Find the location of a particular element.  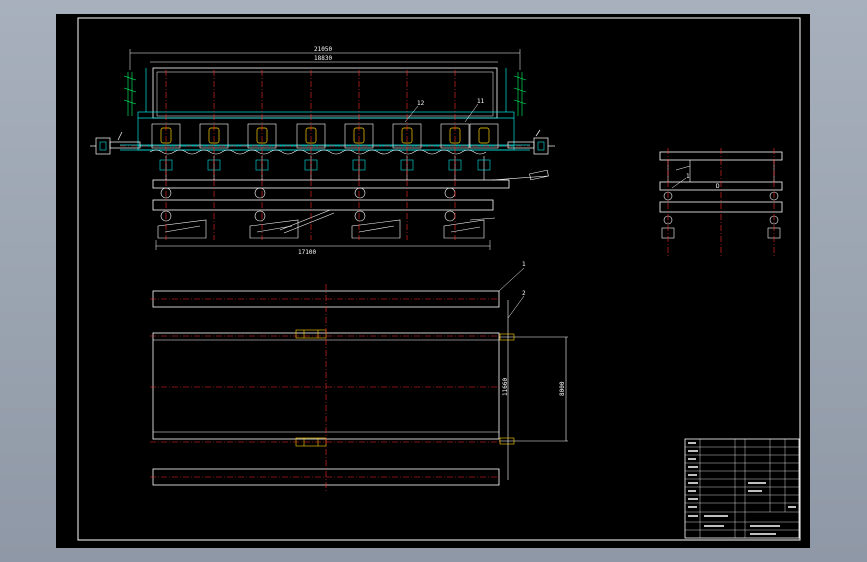

leader-11: 11 is located at coordinates (481, 101).